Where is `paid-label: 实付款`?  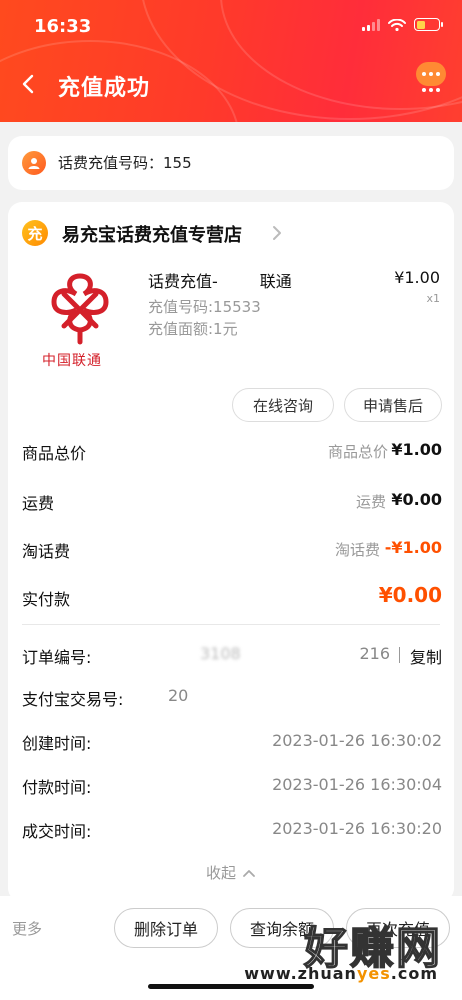
paid-label: 实付款 is located at coordinates (46, 599).